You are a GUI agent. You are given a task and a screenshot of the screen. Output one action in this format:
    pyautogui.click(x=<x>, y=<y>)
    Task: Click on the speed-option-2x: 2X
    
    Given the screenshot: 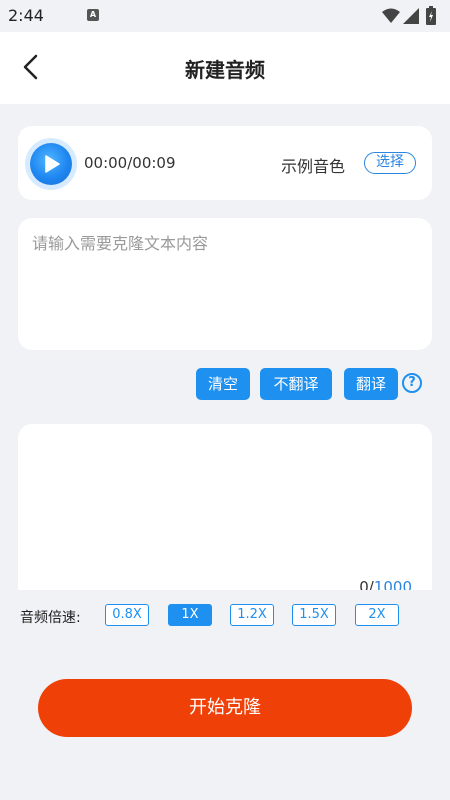 What is the action you would take?
    pyautogui.click(x=377, y=615)
    